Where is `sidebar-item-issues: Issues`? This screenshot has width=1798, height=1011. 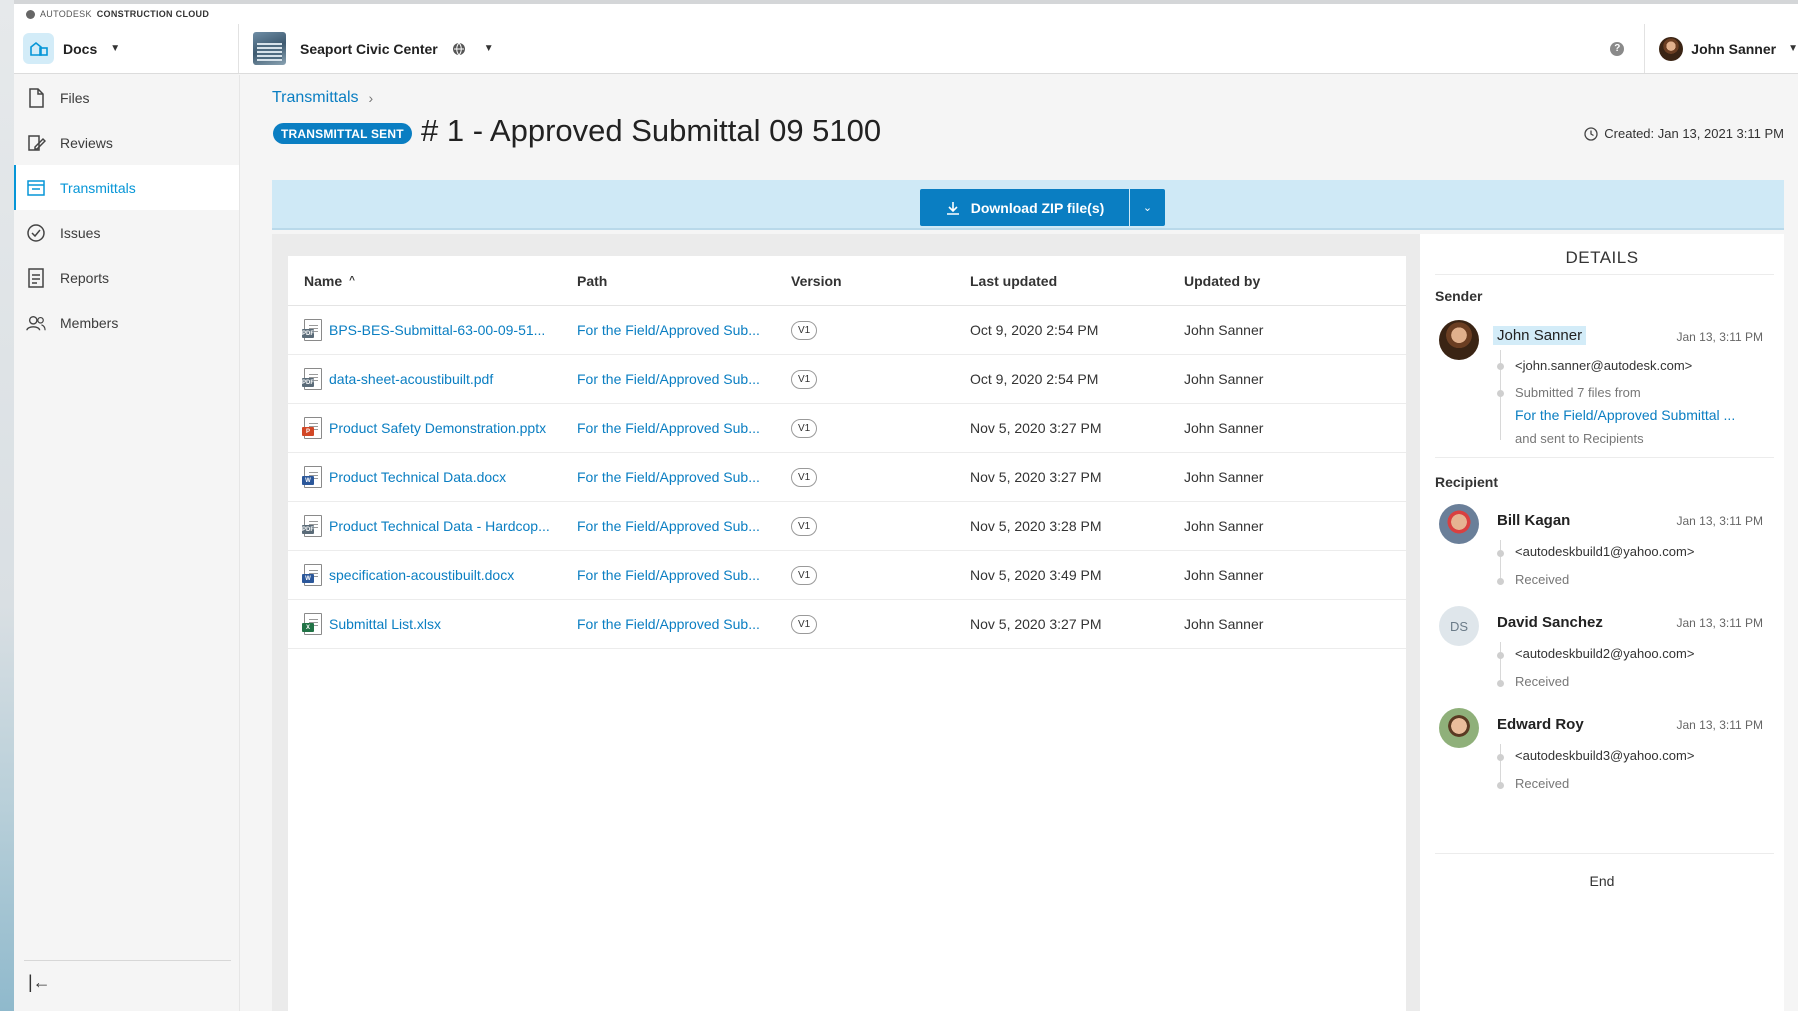 sidebar-item-issues: Issues is located at coordinates (126, 232).